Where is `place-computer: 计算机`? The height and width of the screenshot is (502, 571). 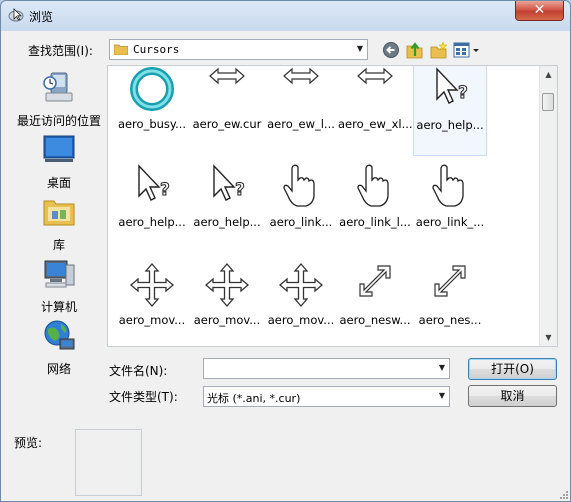 place-computer: 计算机 is located at coordinates (59, 286).